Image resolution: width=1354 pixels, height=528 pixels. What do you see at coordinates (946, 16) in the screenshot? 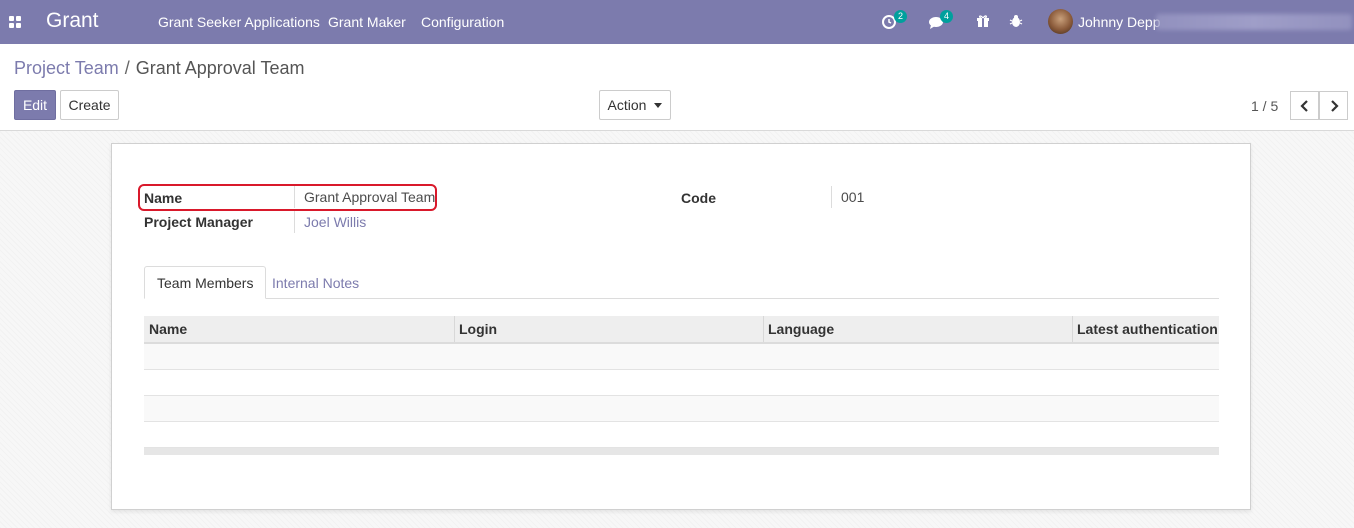
I see `message-count-badge: 4` at bounding box center [946, 16].